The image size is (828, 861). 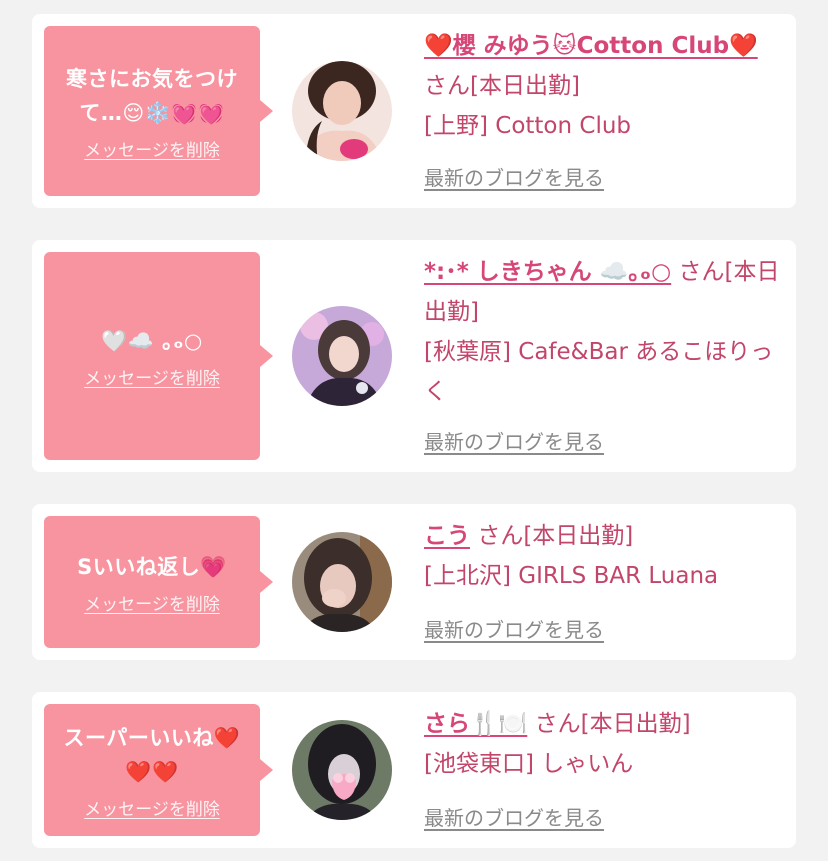 What do you see at coordinates (605, 744) in the screenshot?
I see `member-info: さら🍴🍽️ さん[本日出勤] [池袋東口] しゃいん` at bounding box center [605, 744].